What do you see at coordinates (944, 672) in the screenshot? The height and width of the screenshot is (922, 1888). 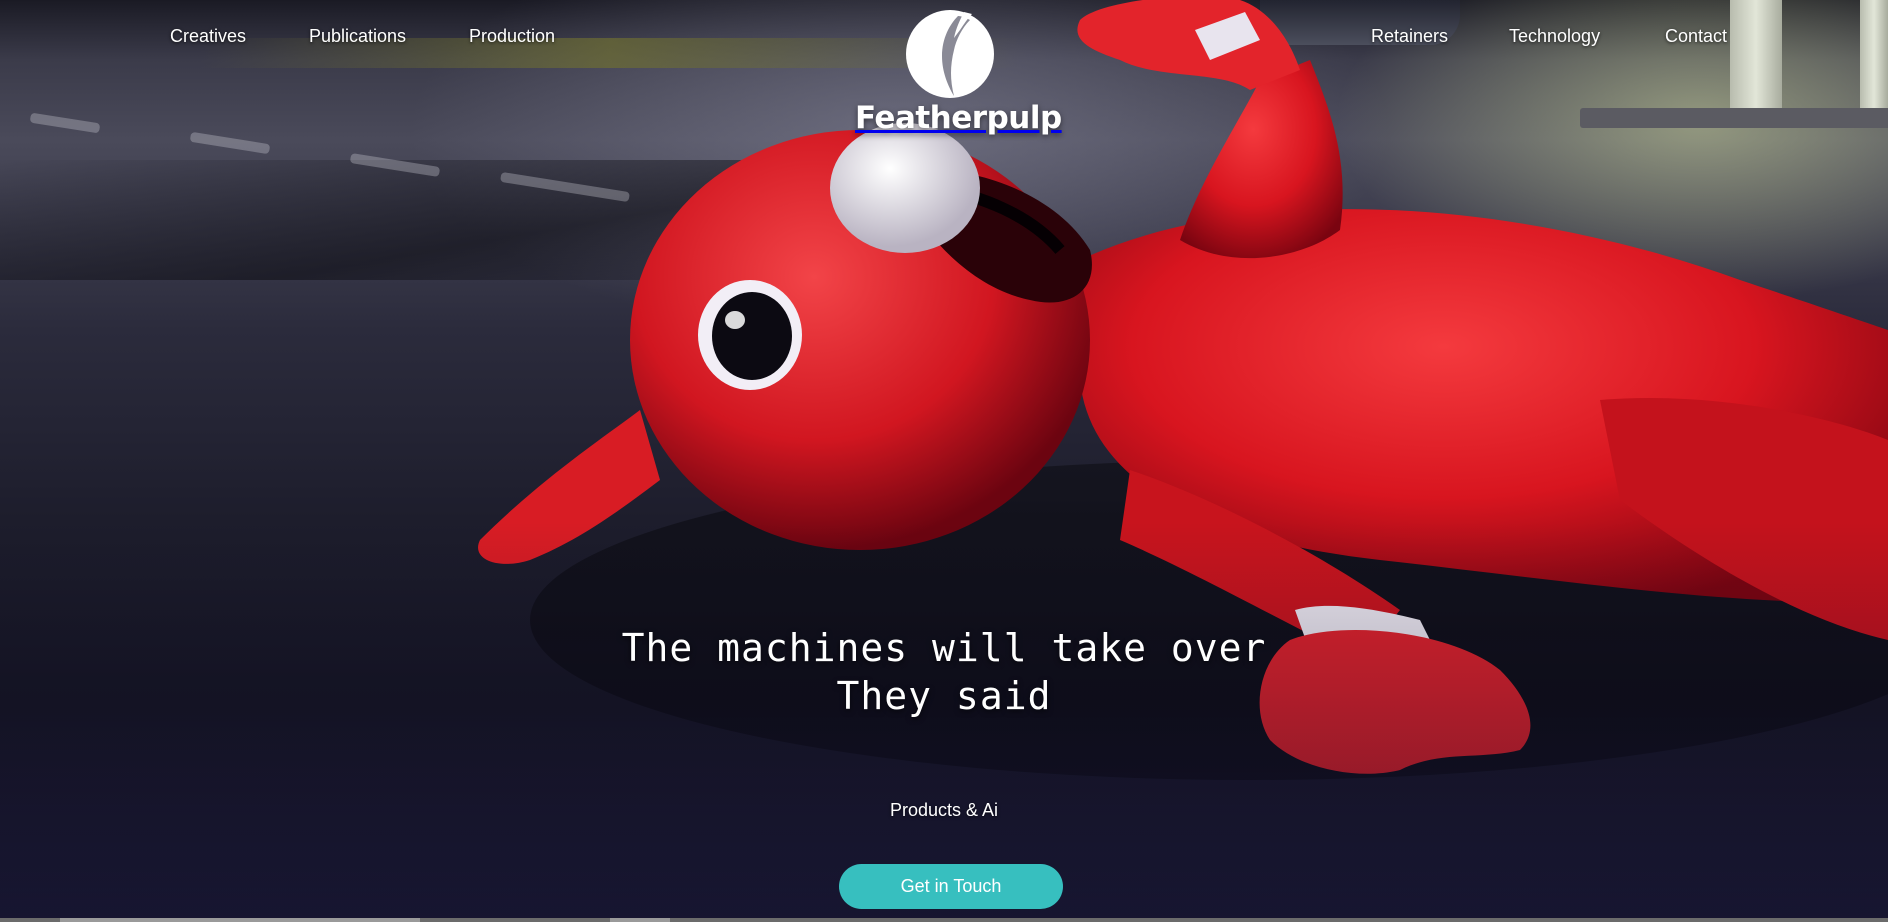 I see `hero-headline: The machines will take over They said` at bounding box center [944, 672].